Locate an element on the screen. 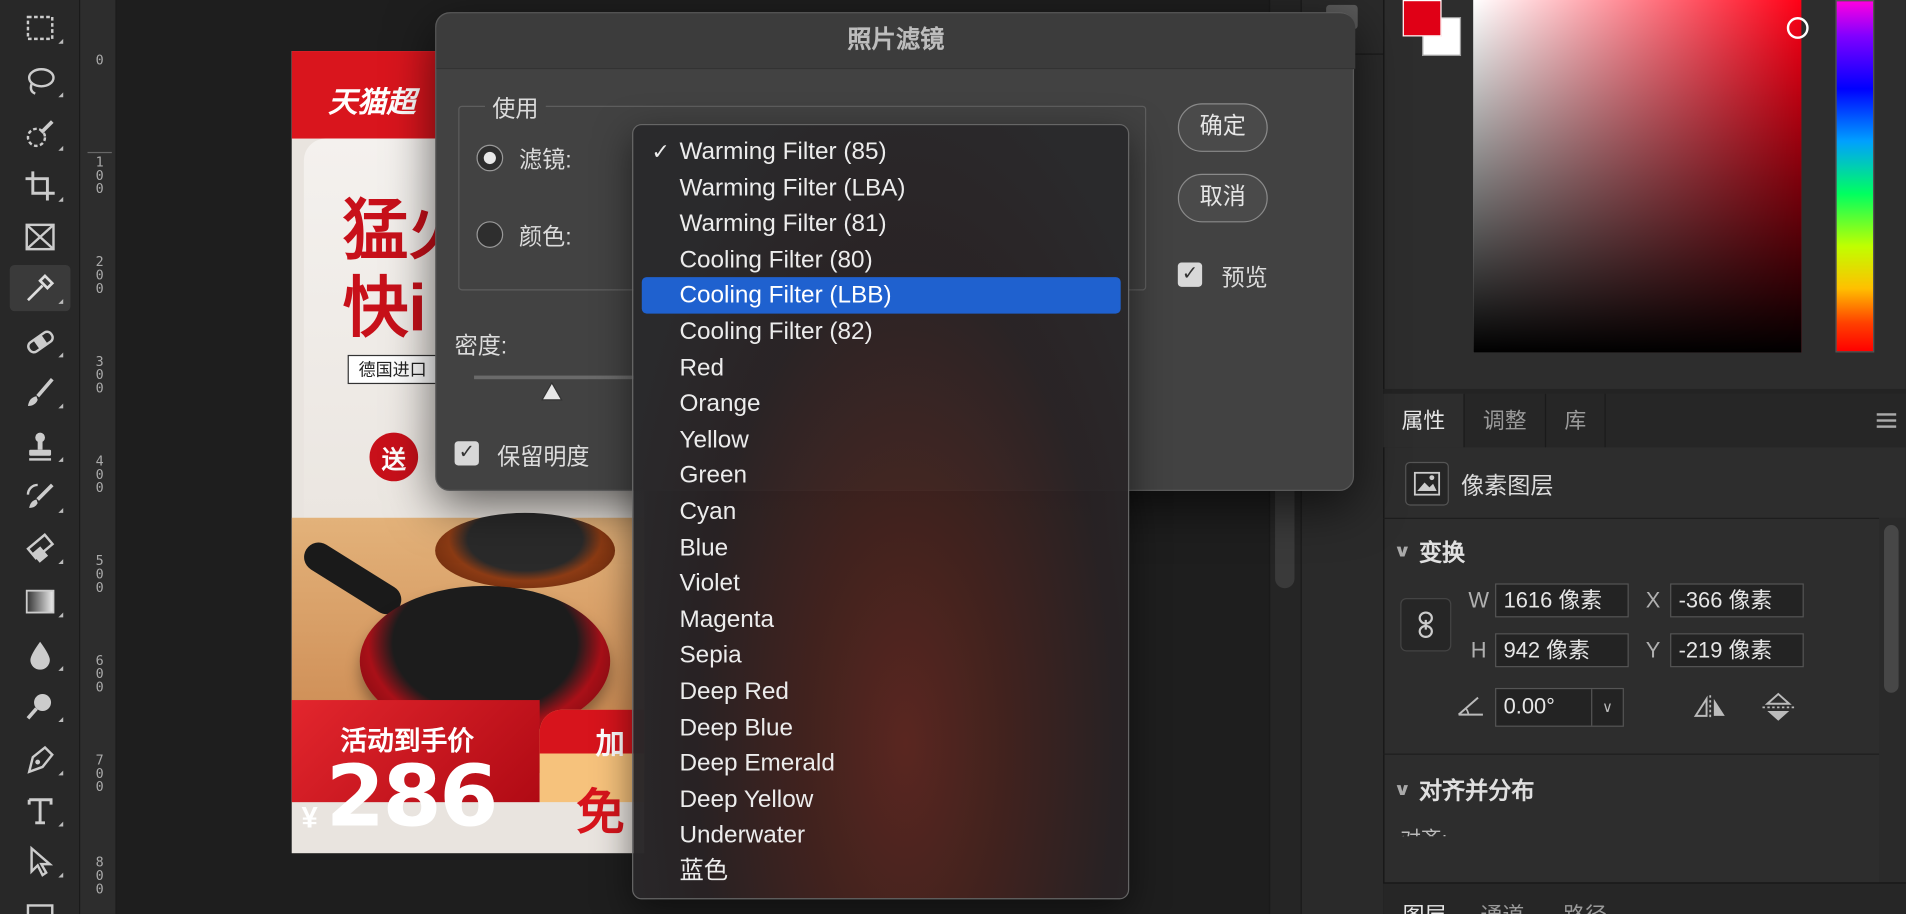 The width and height of the screenshot is (1906, 914). eraser-tool is located at coordinates (40, 548).